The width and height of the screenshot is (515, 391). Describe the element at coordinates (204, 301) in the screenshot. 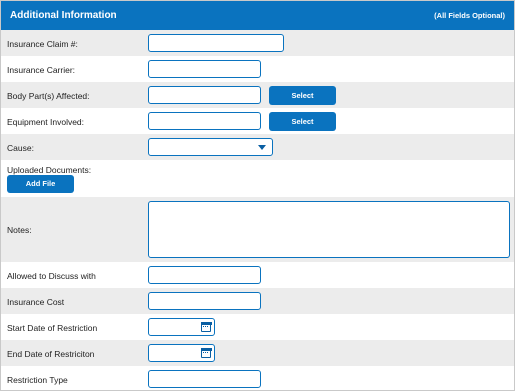

I see `insurance-cost-input` at that location.